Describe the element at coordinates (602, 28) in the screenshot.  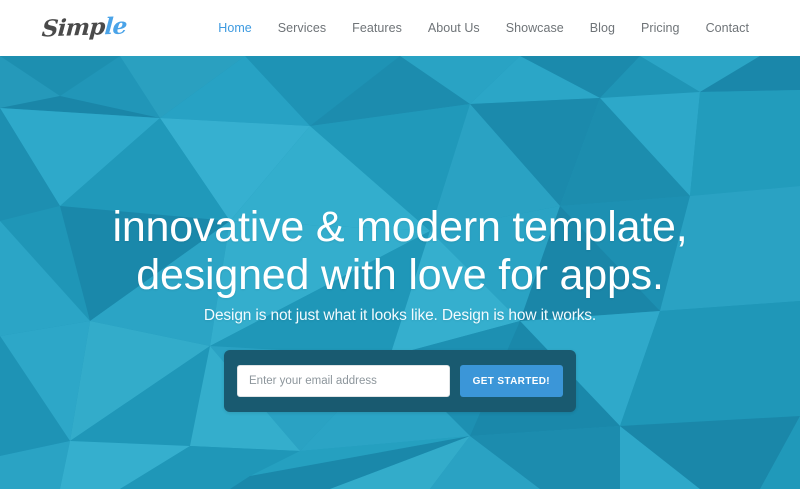
I see `nav-item-blog: Blog` at that location.